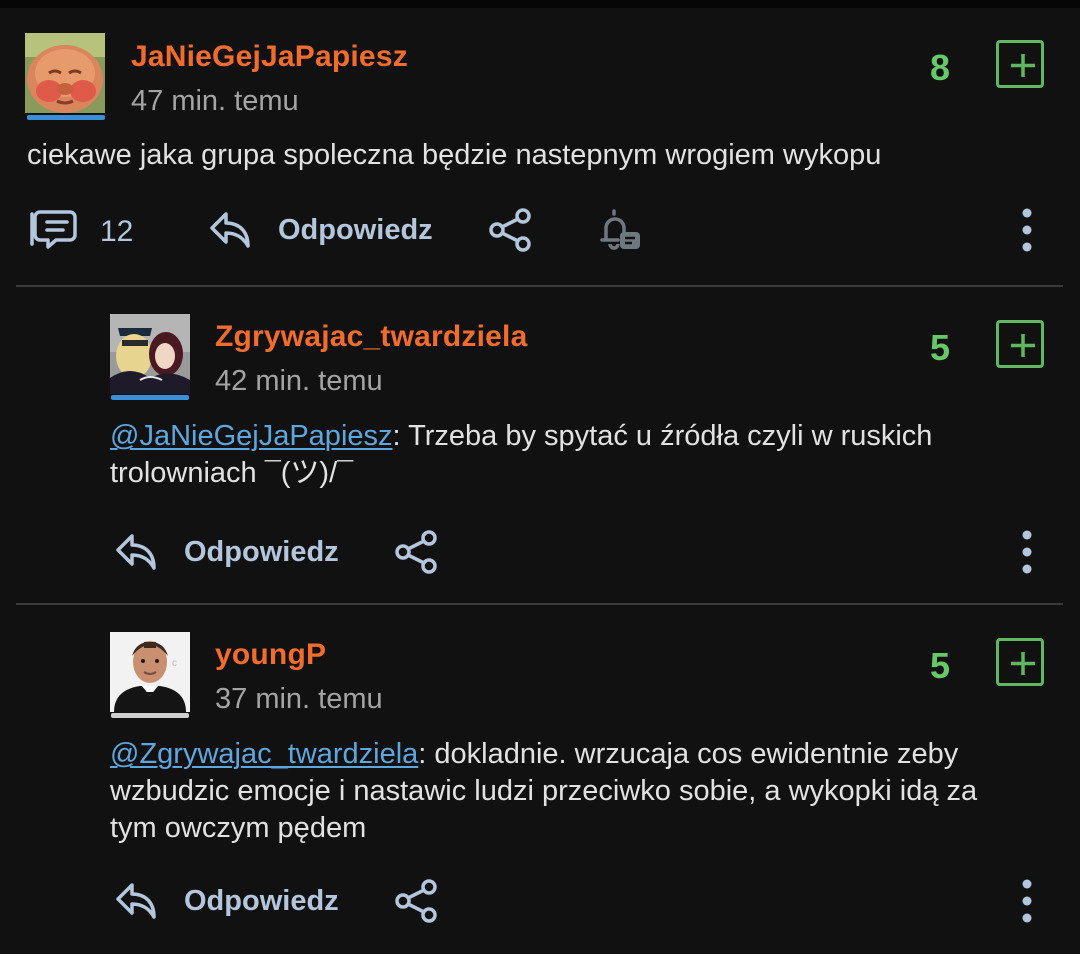 The width and height of the screenshot is (1080, 954). I want to click on avatar: c, so click(150, 672).